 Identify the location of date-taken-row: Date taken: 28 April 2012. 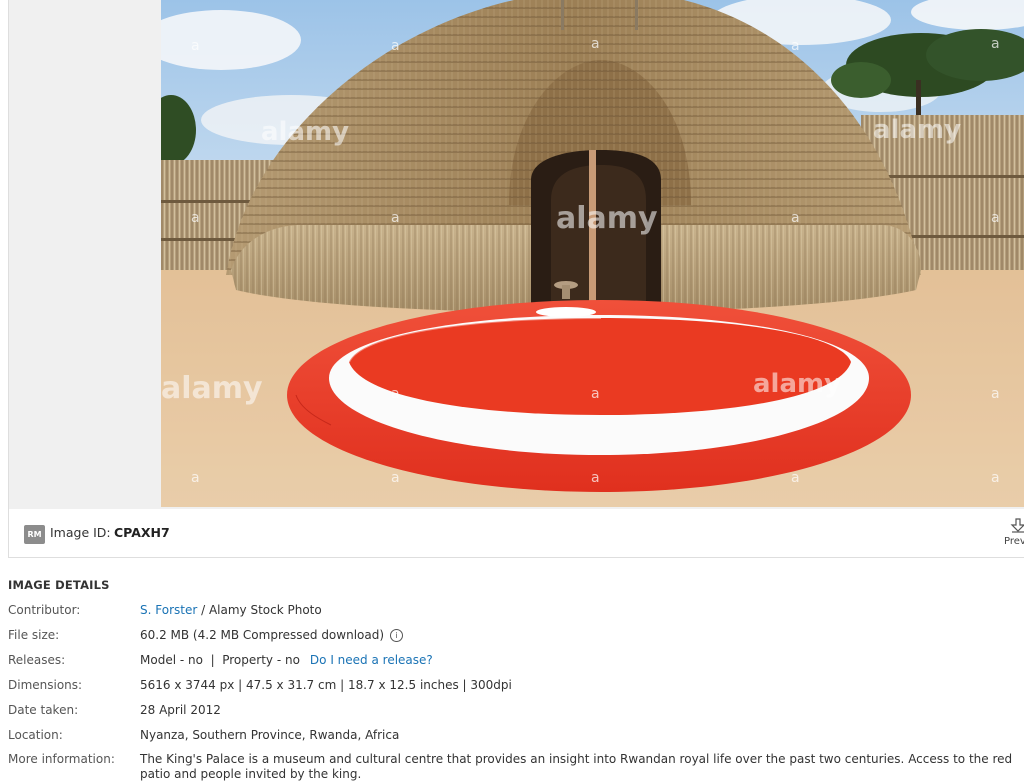
(512, 714).